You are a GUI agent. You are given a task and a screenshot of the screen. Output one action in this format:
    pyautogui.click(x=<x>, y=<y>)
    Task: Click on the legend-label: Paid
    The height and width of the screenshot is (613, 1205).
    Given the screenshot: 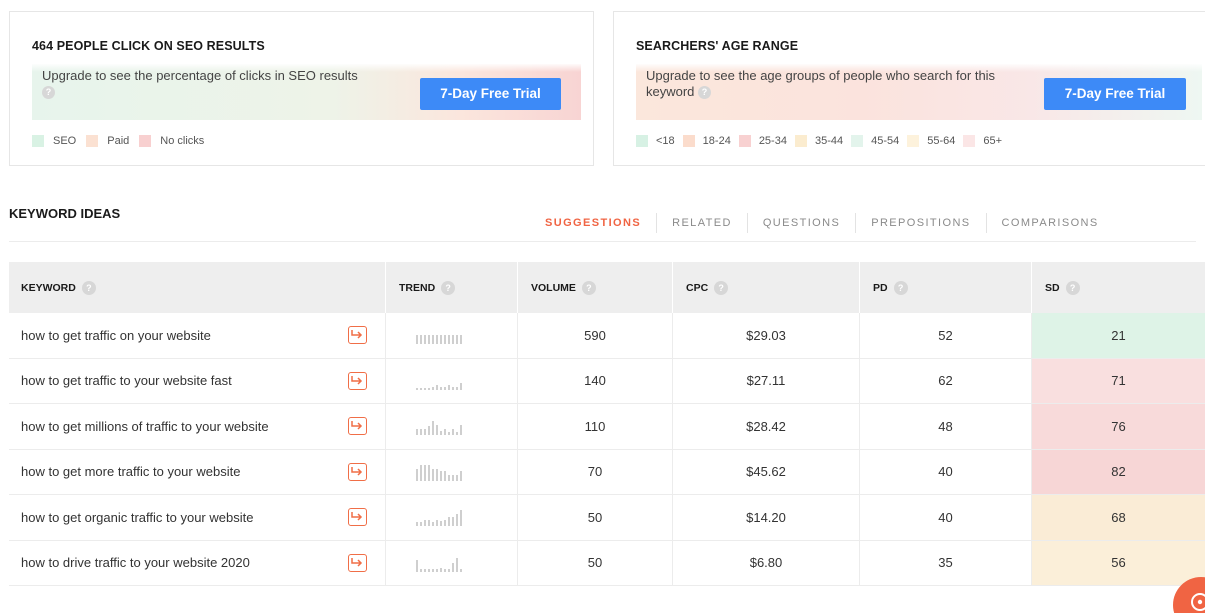 What is the action you would take?
    pyautogui.click(x=118, y=141)
    